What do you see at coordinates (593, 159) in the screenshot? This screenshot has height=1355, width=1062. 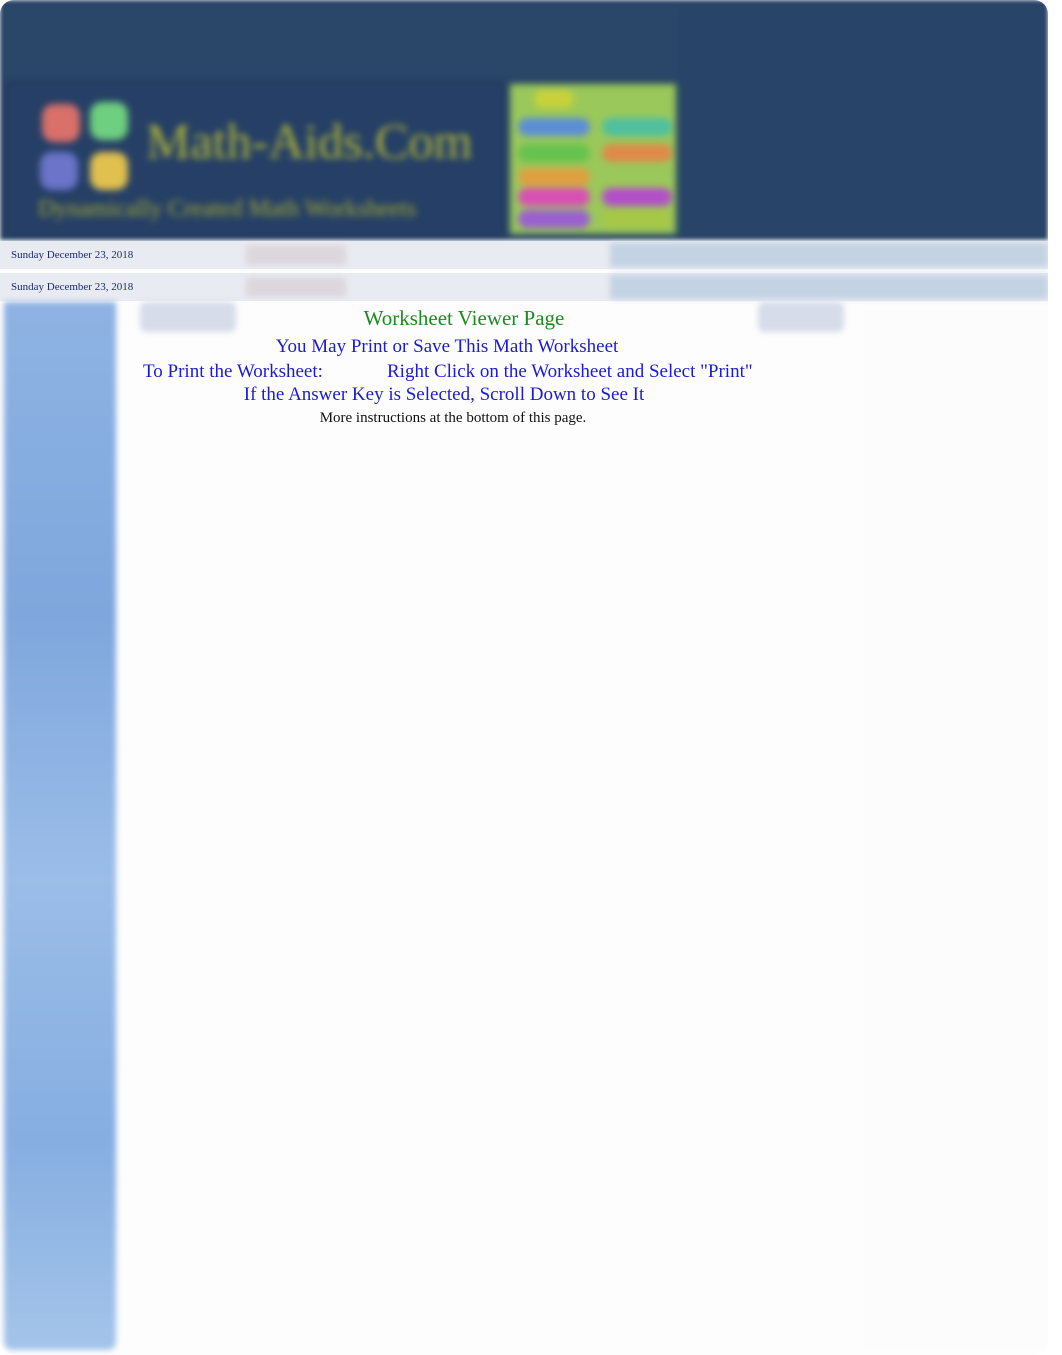 I see `category-menu` at bounding box center [593, 159].